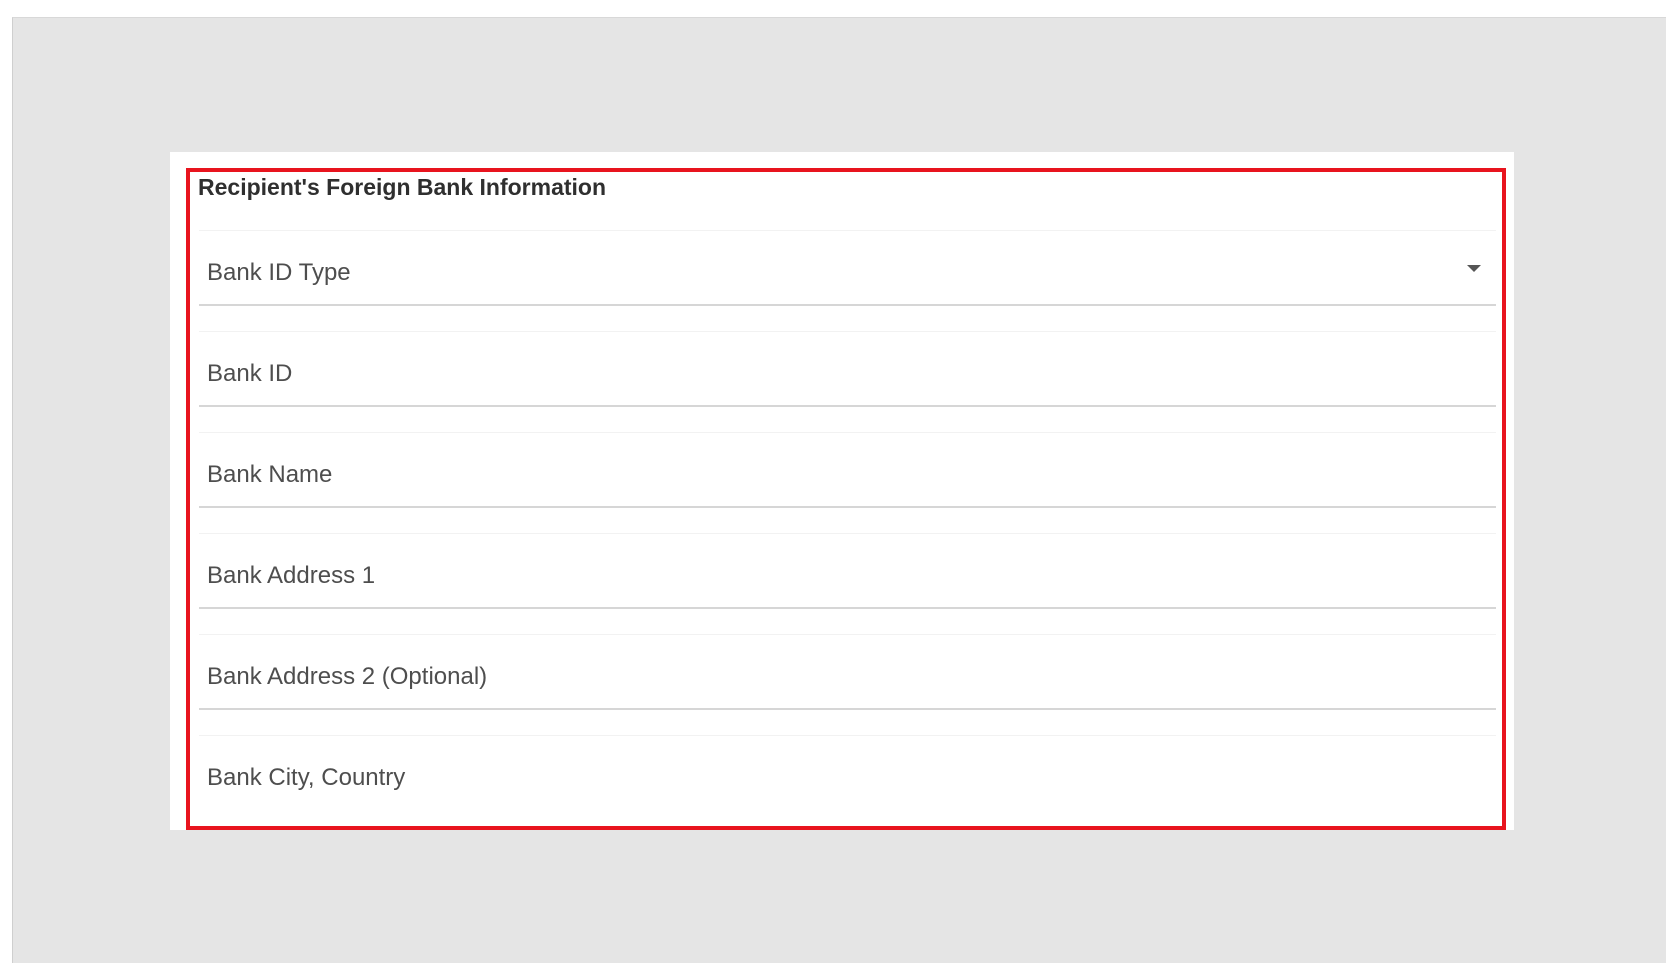  I want to click on bank-id-type-label: Bank ID Type, so click(279, 272).